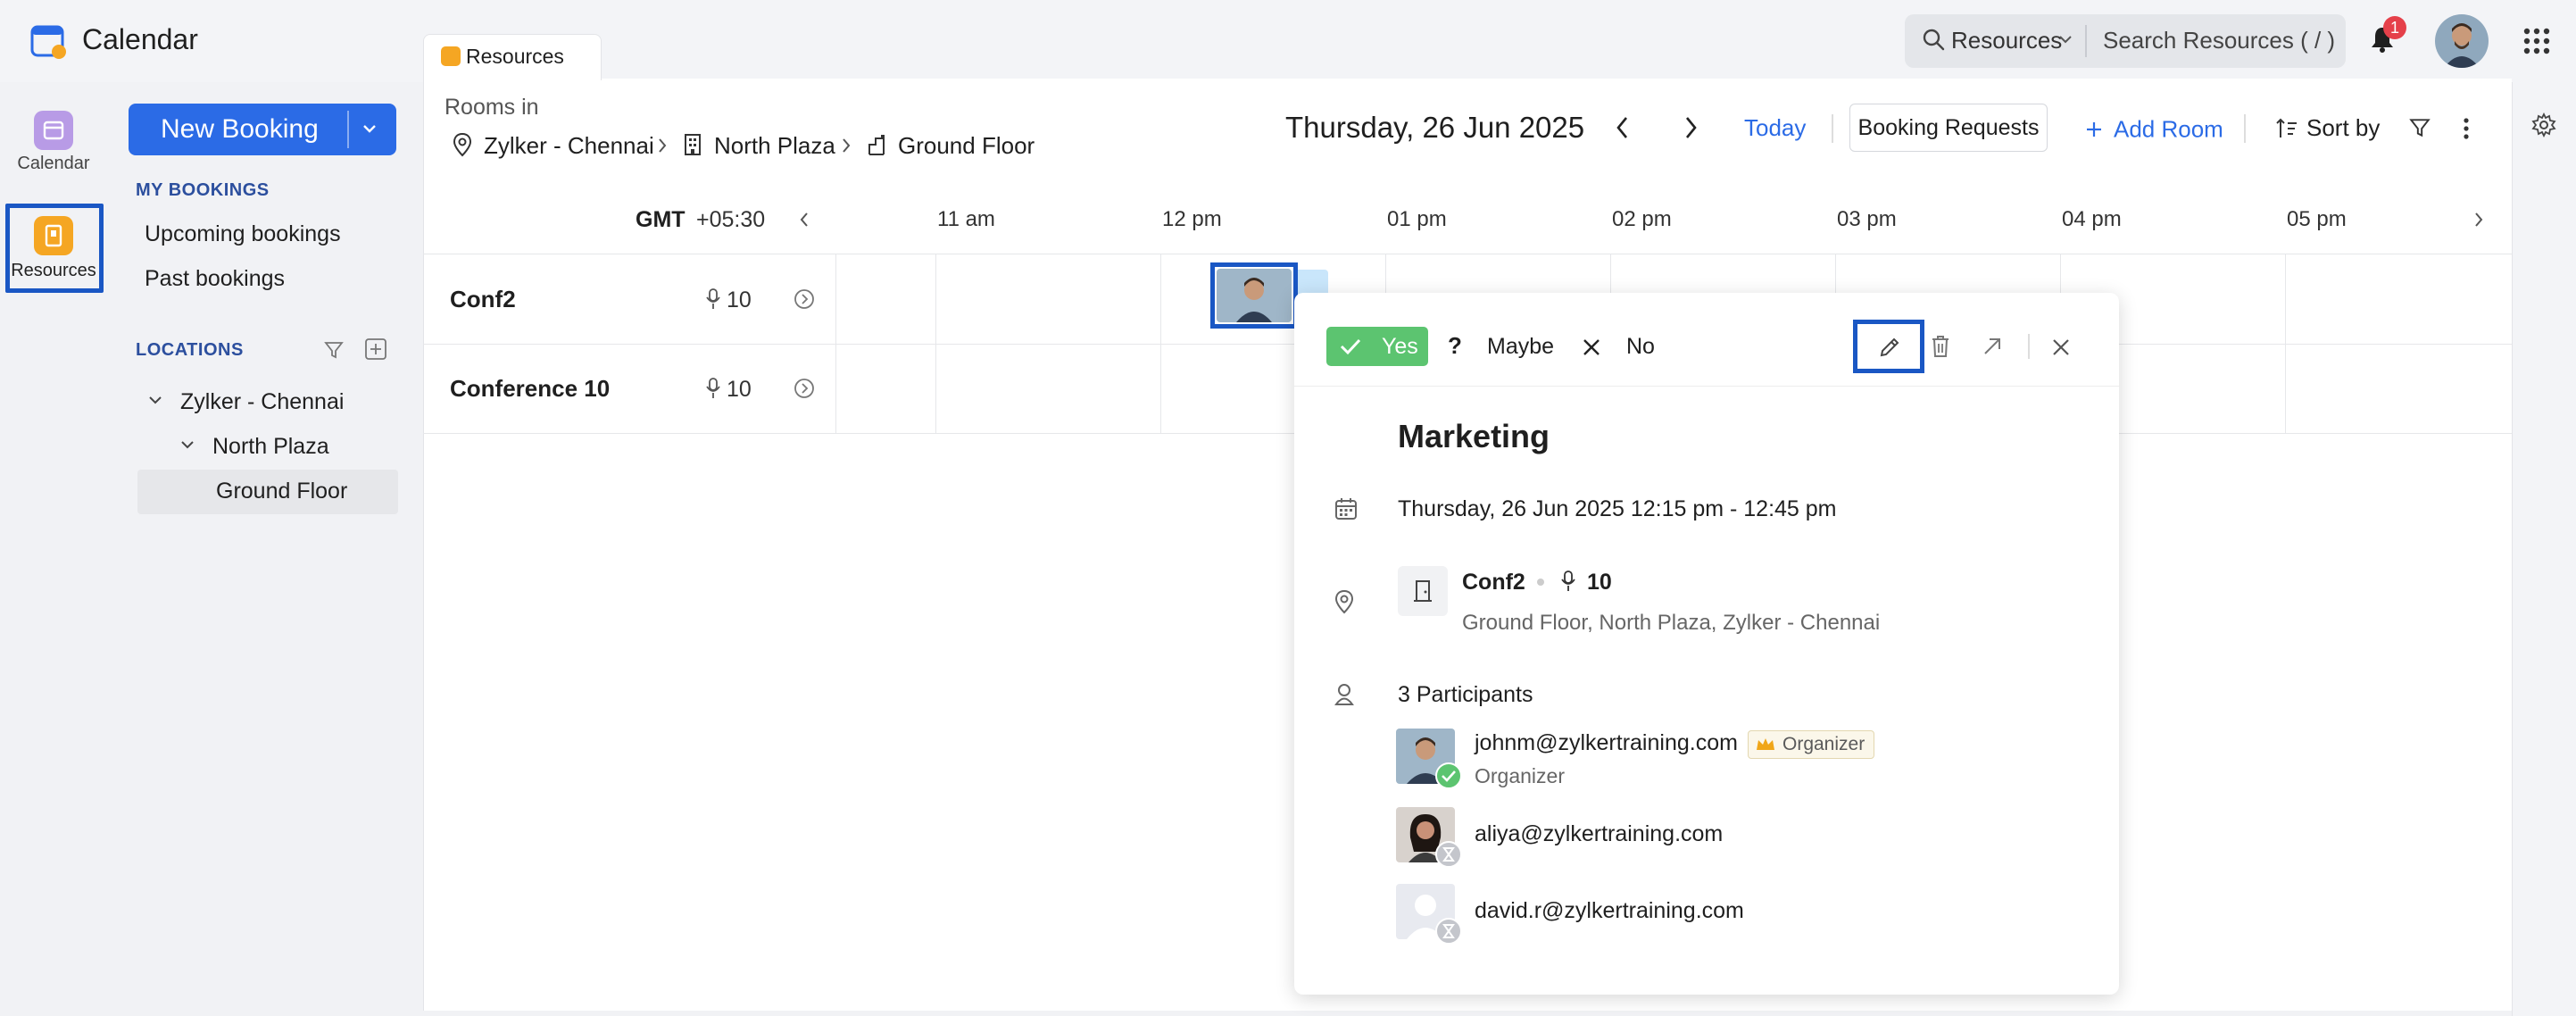 Image resolution: width=2576 pixels, height=1016 pixels. I want to click on open-external-icon, so click(1992, 346).